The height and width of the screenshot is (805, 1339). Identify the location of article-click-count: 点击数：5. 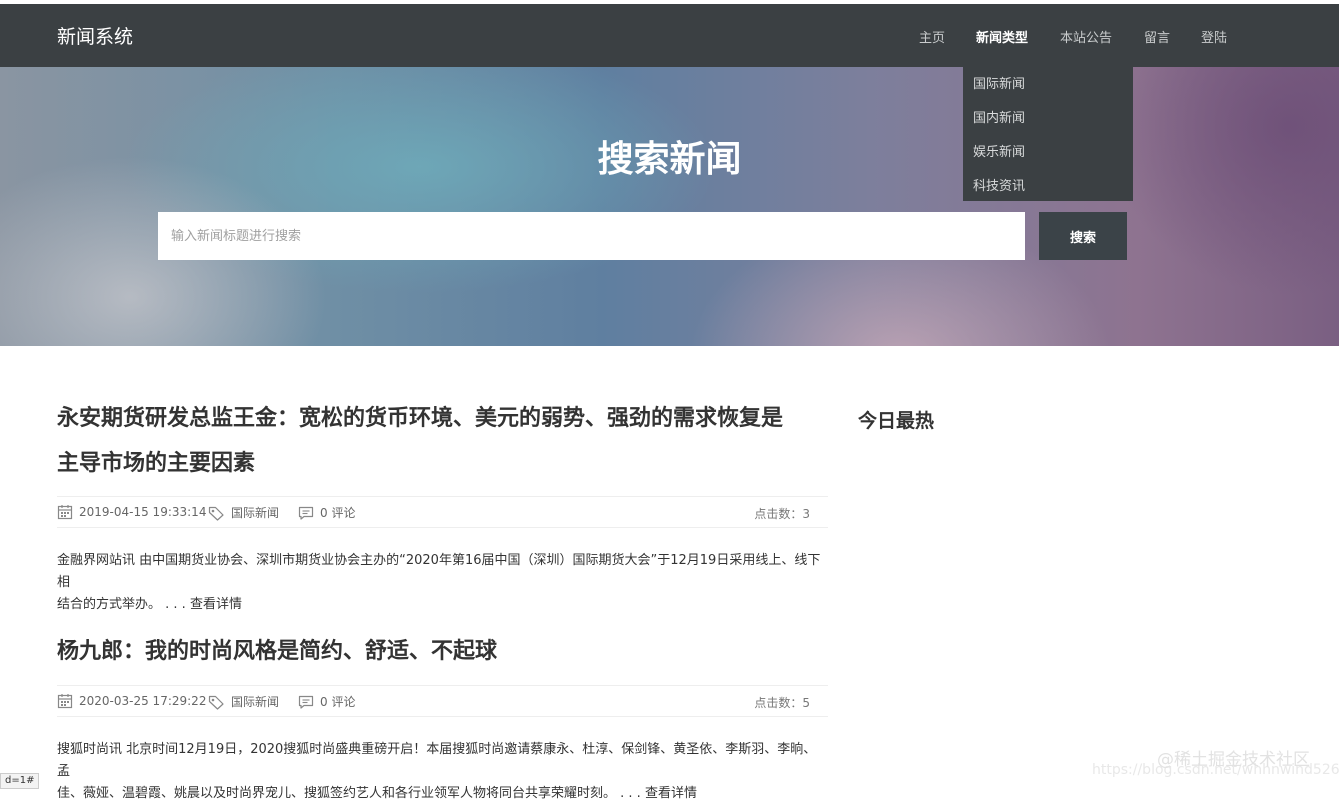
(782, 703).